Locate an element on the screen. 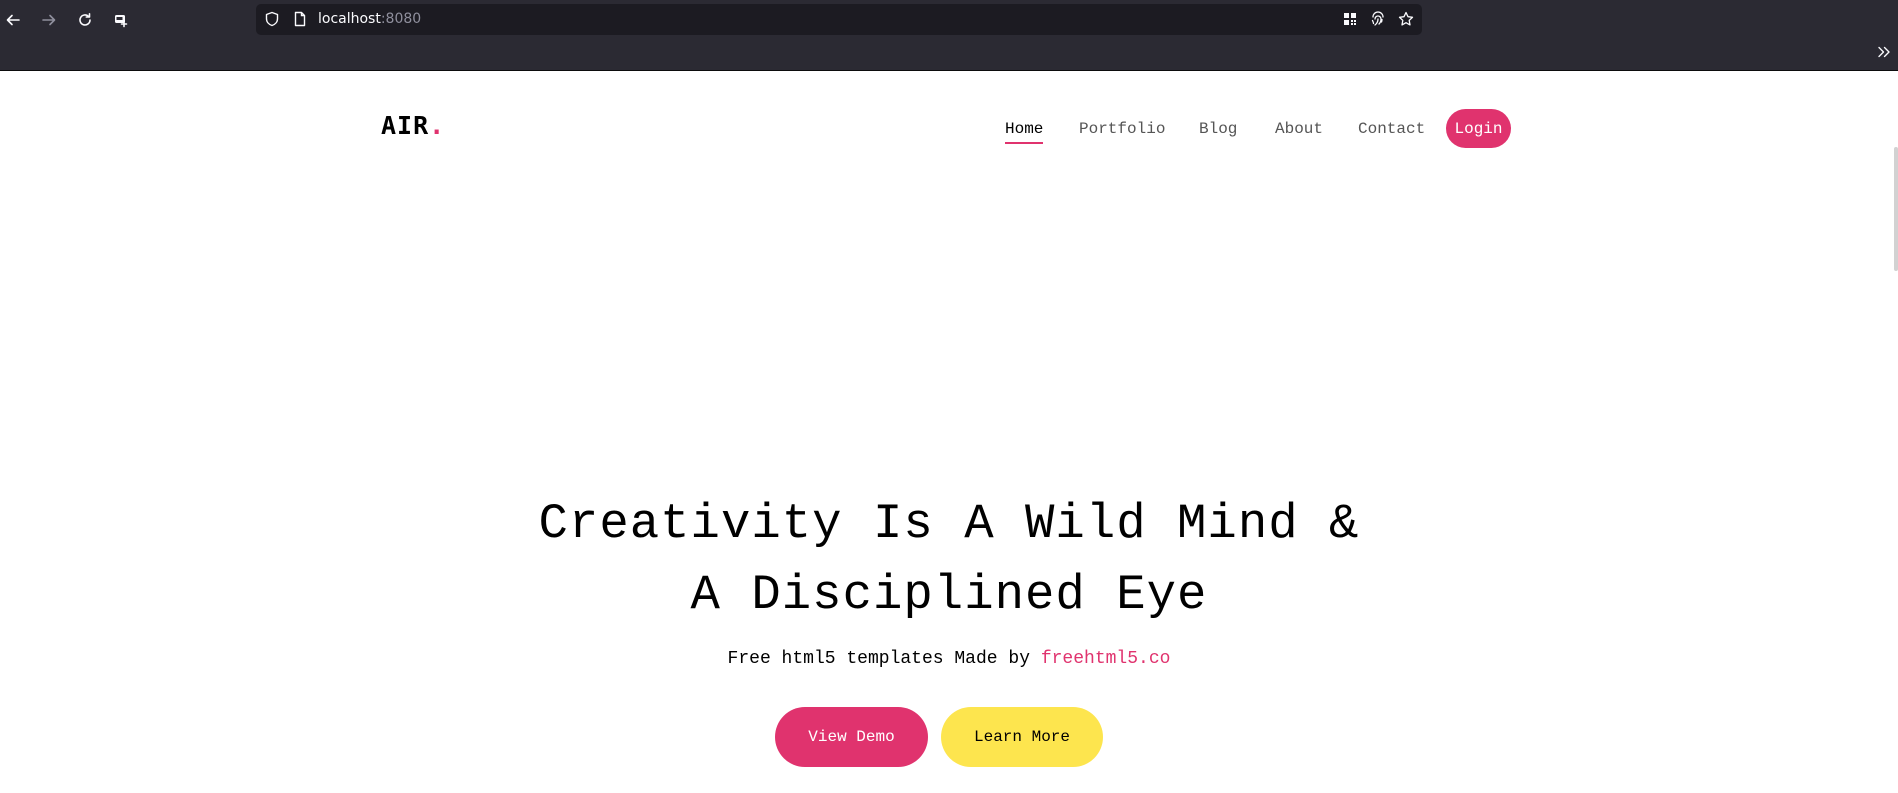  login-button-label: Login is located at coordinates (1478, 128).